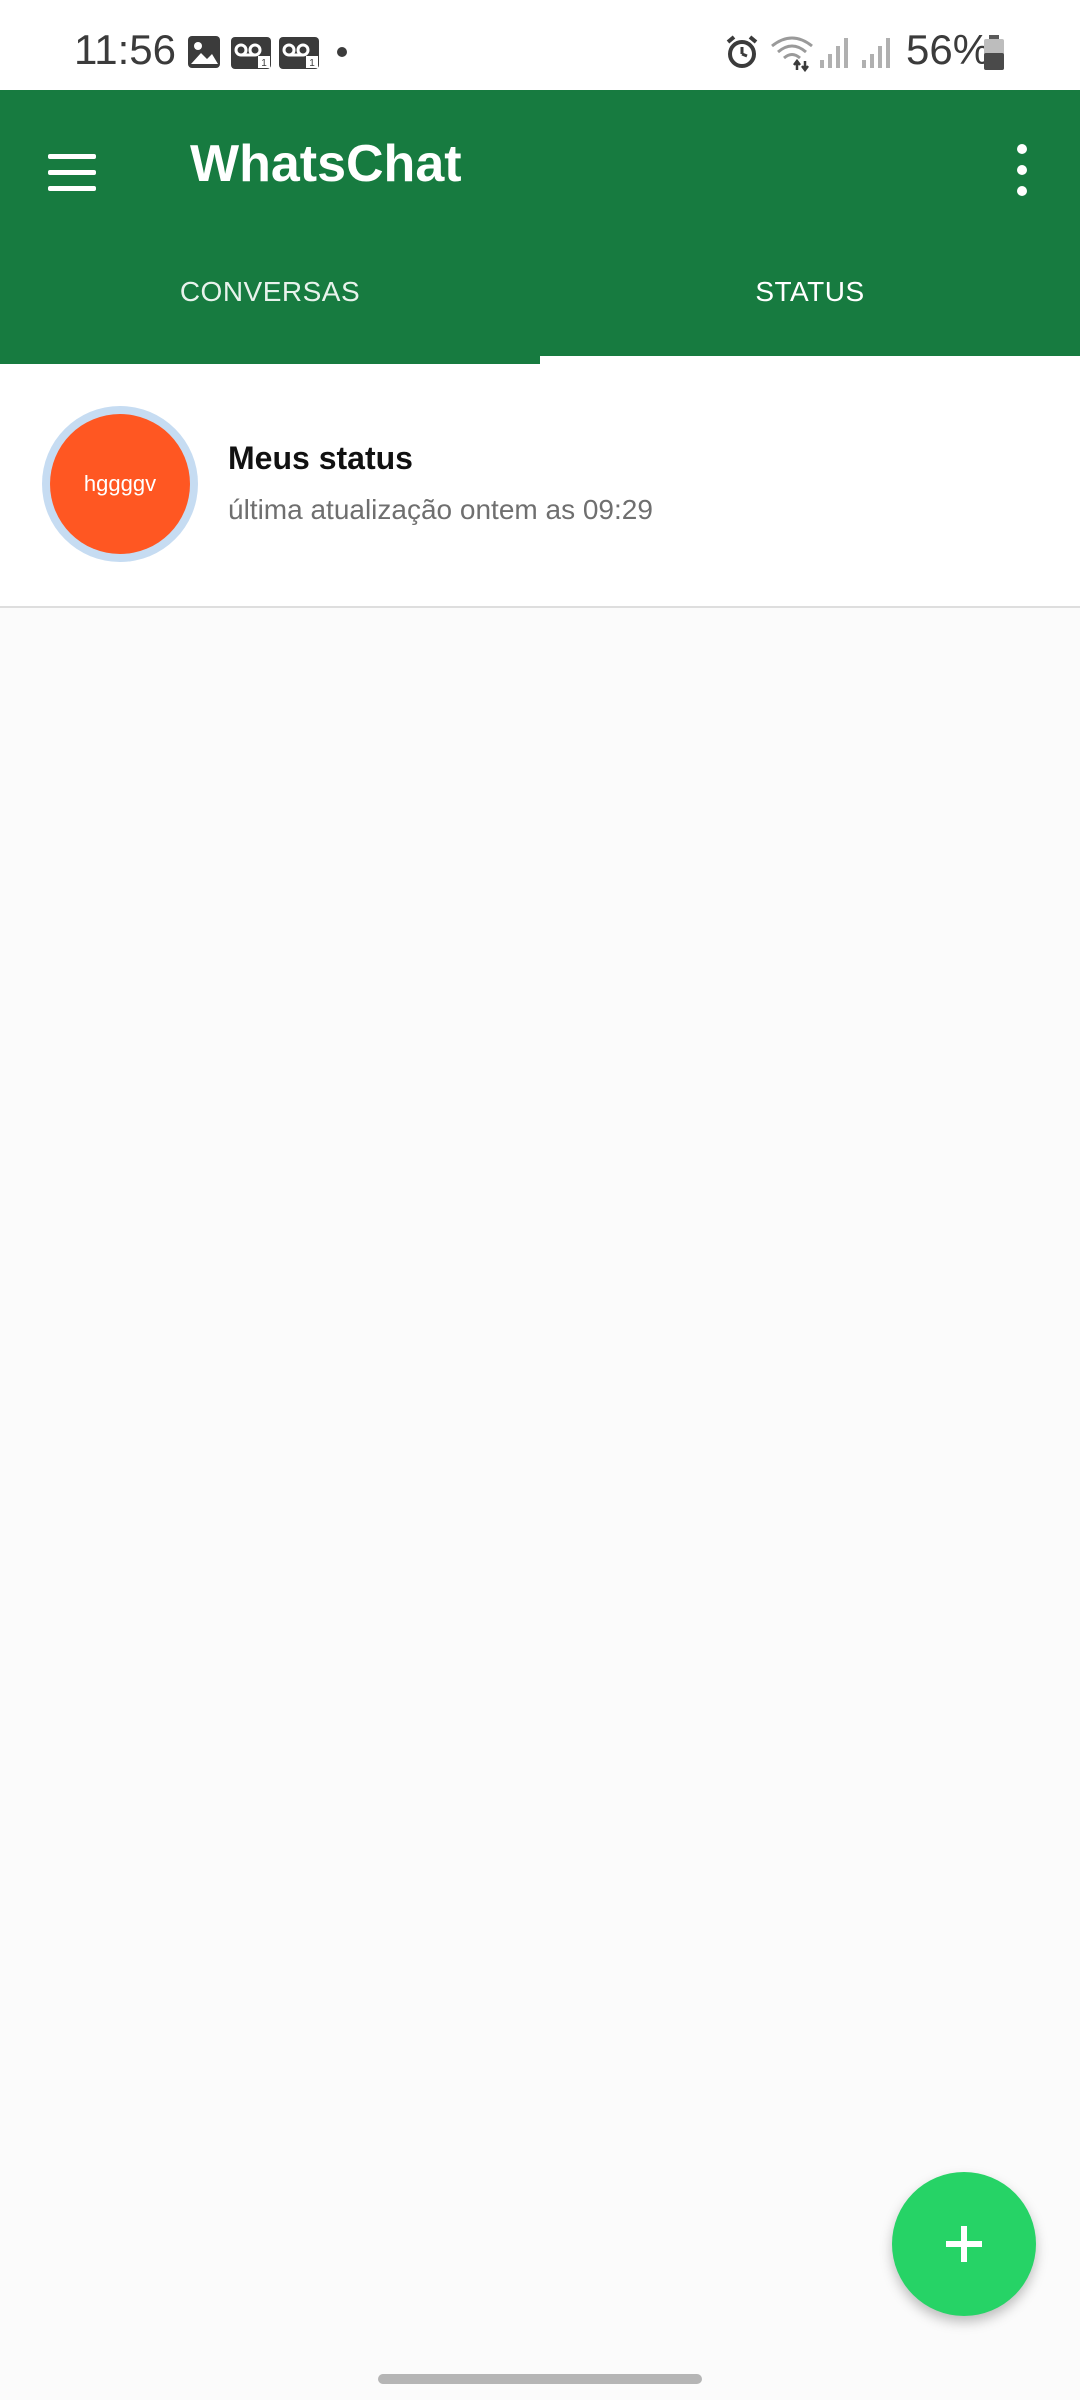 The image size is (1080, 2400). Describe the element at coordinates (326, 164) in the screenshot. I see `app-title: WhatsChat` at that location.